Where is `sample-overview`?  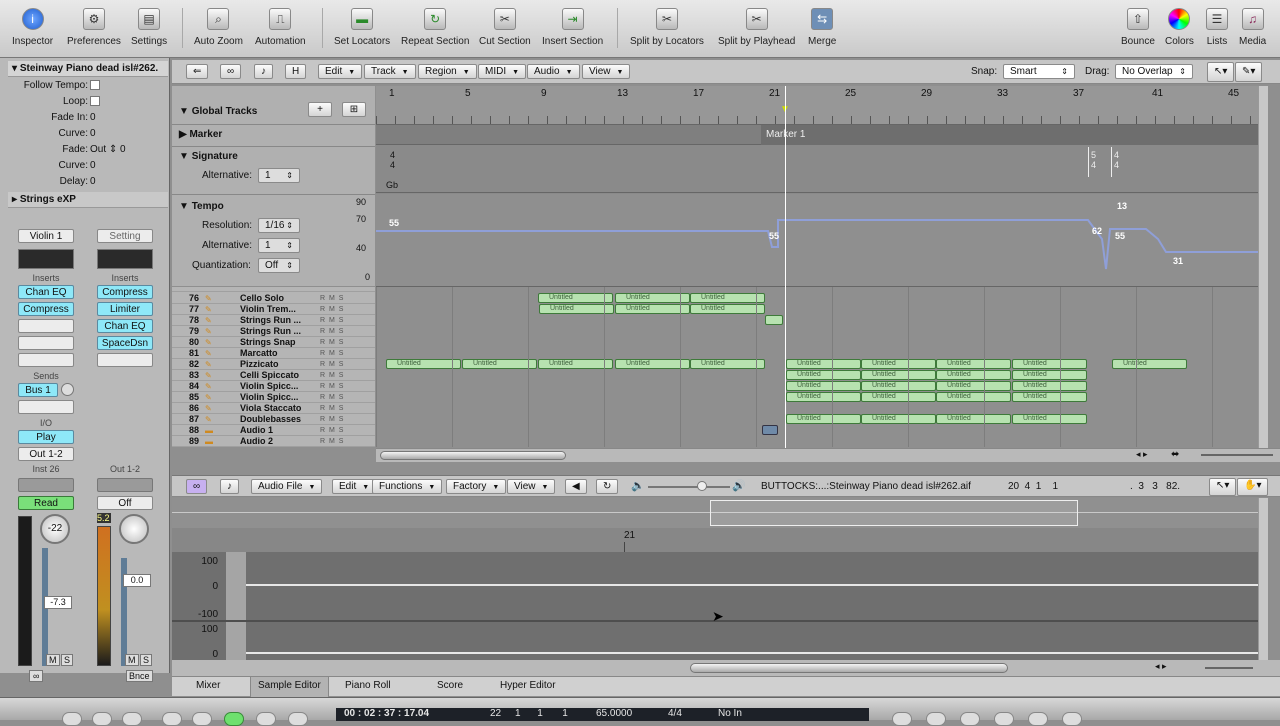 sample-overview is located at coordinates (715, 513).